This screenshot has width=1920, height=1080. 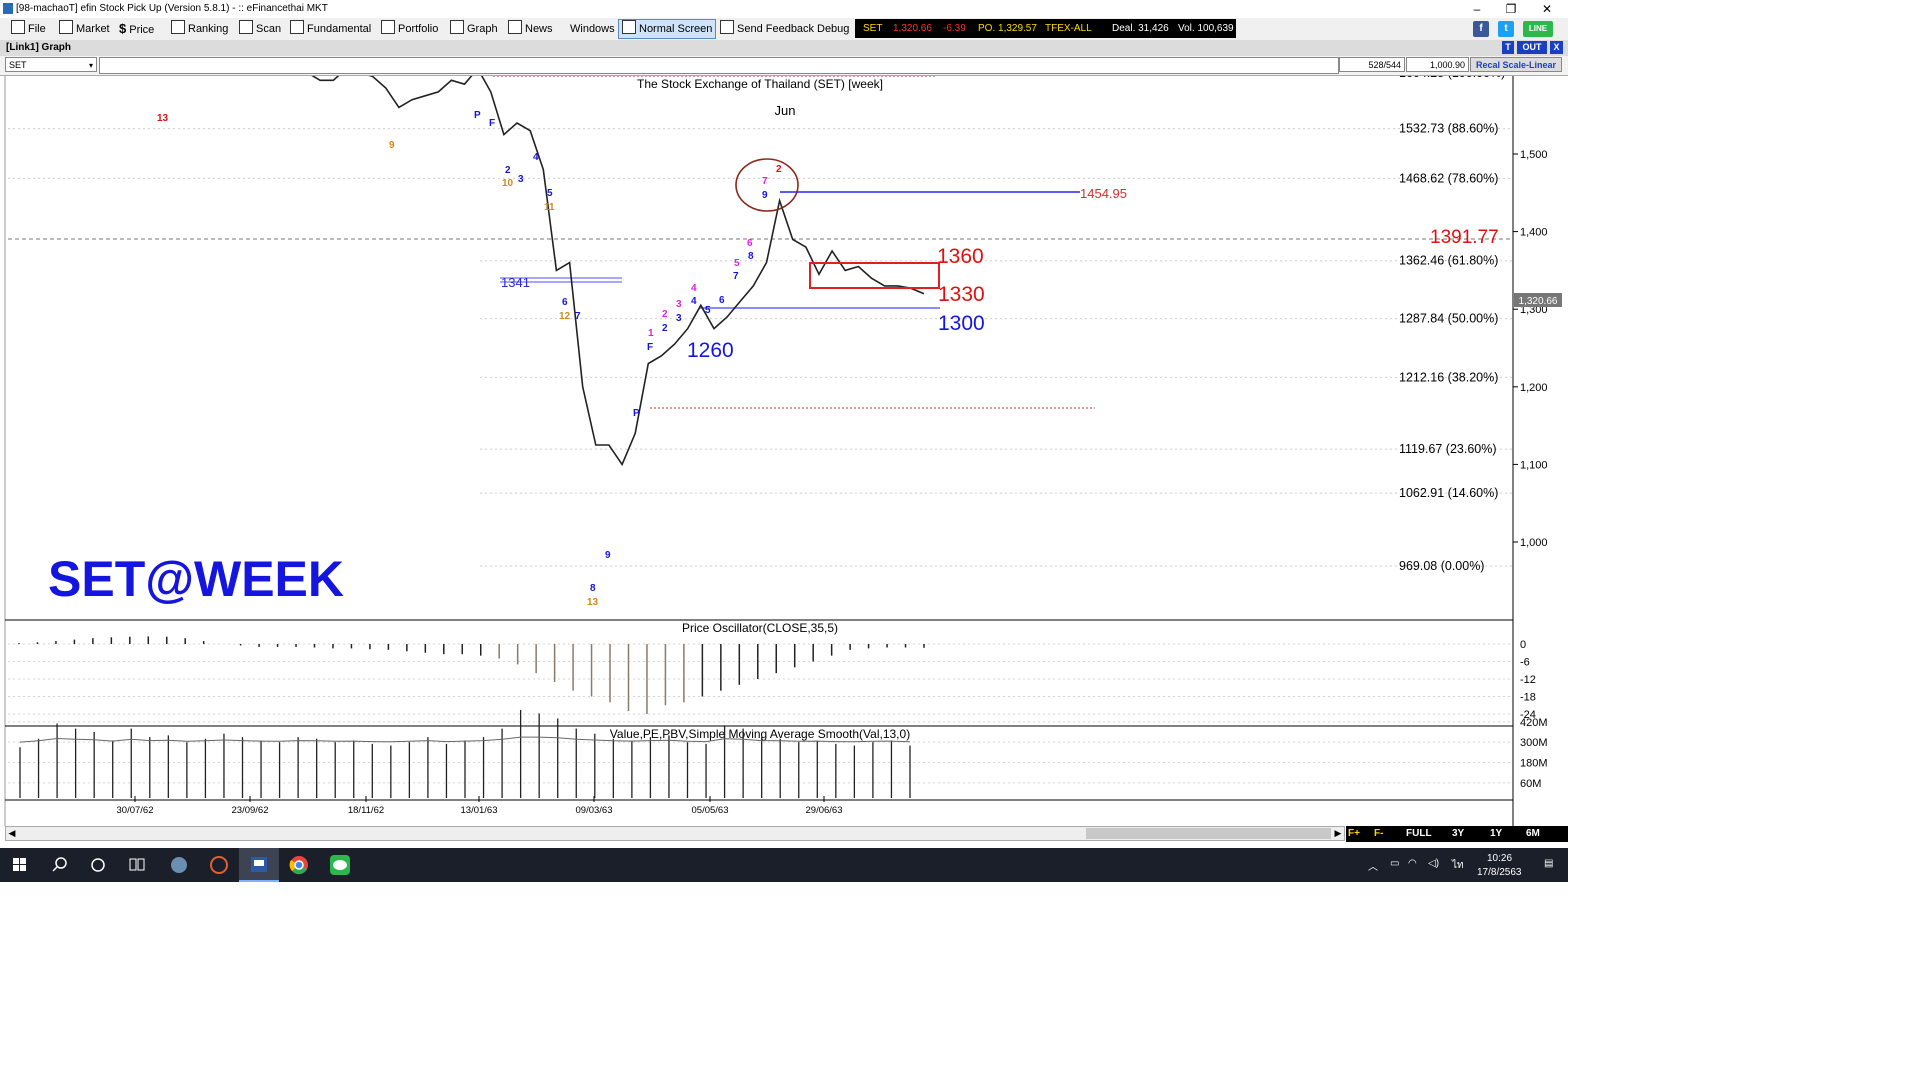 What do you see at coordinates (477, 115) in the screenshot?
I see `svg-text: P` at bounding box center [477, 115].